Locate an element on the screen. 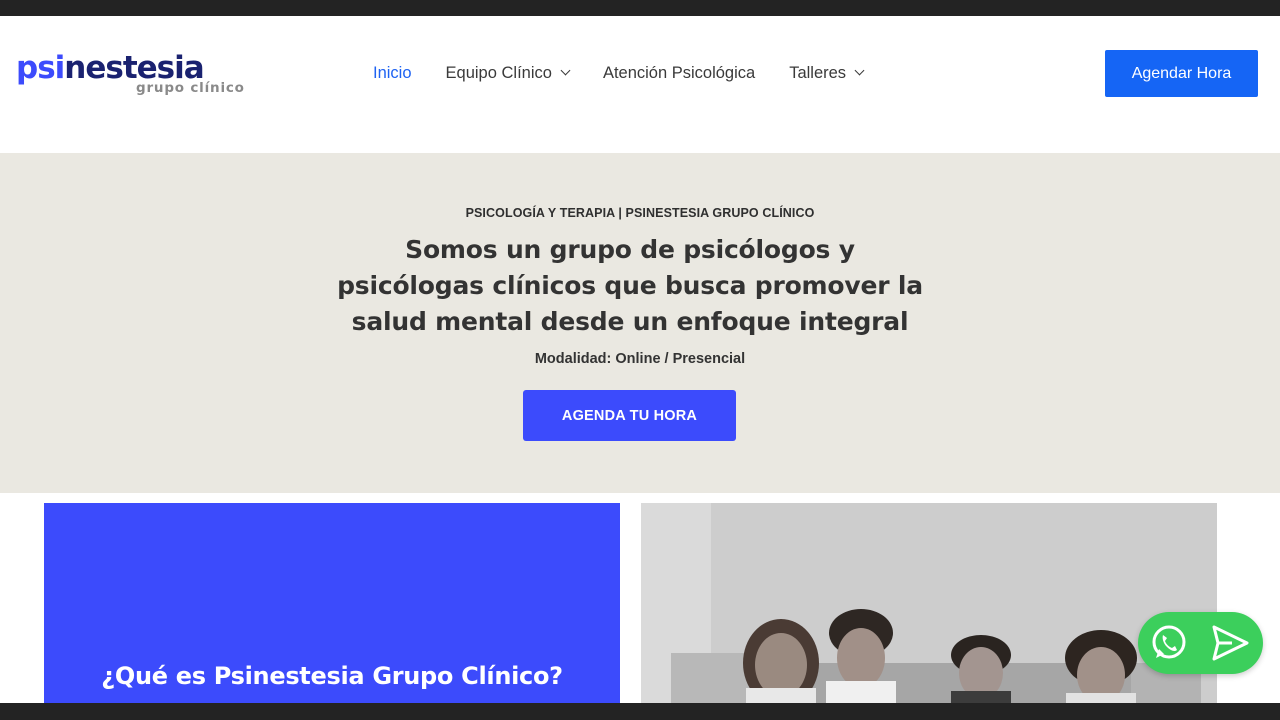 Image resolution: width=1280 pixels, height=720 pixels. about-panel: ¿Qué es Psinestesia Grupo Clínico? is located at coordinates (332, 603).